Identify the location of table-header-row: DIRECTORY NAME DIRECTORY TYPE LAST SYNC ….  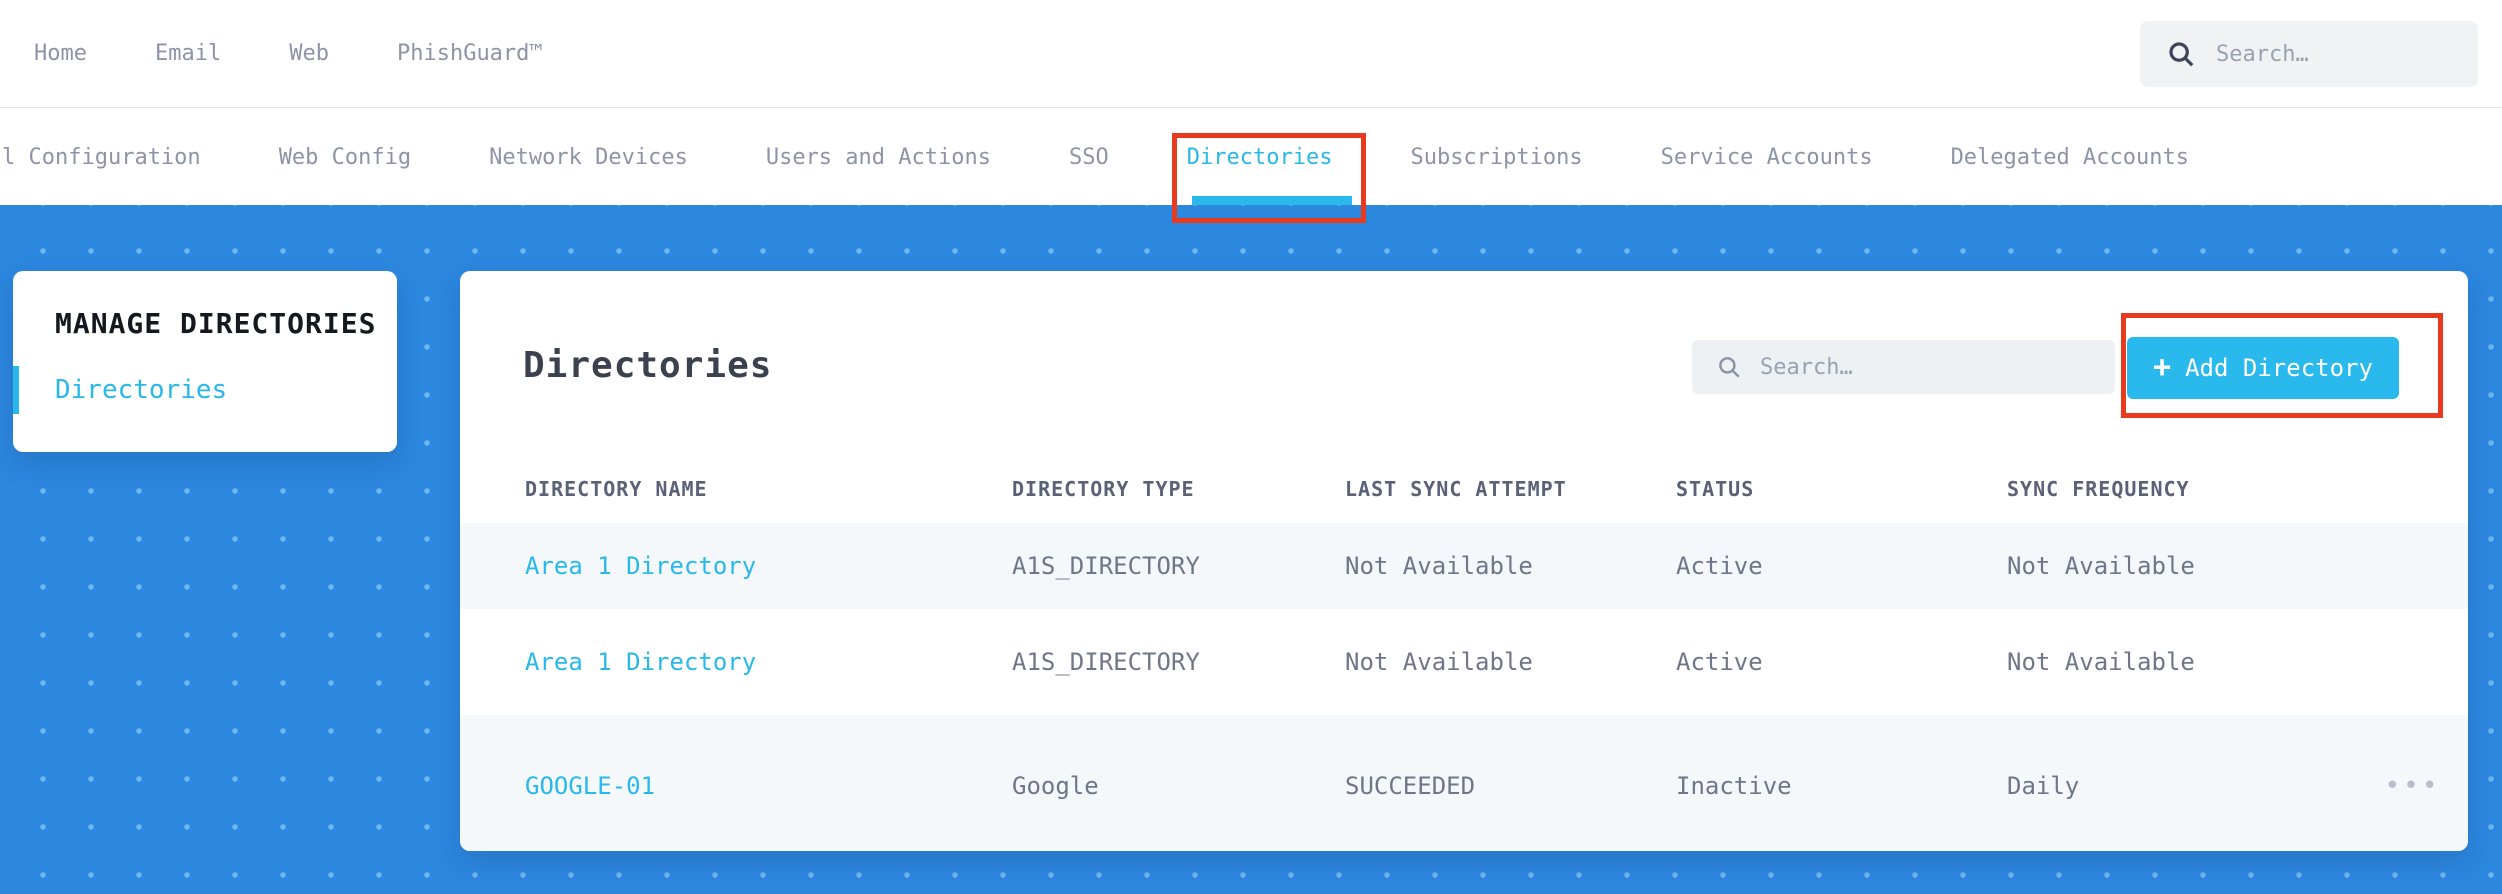
(1464, 489).